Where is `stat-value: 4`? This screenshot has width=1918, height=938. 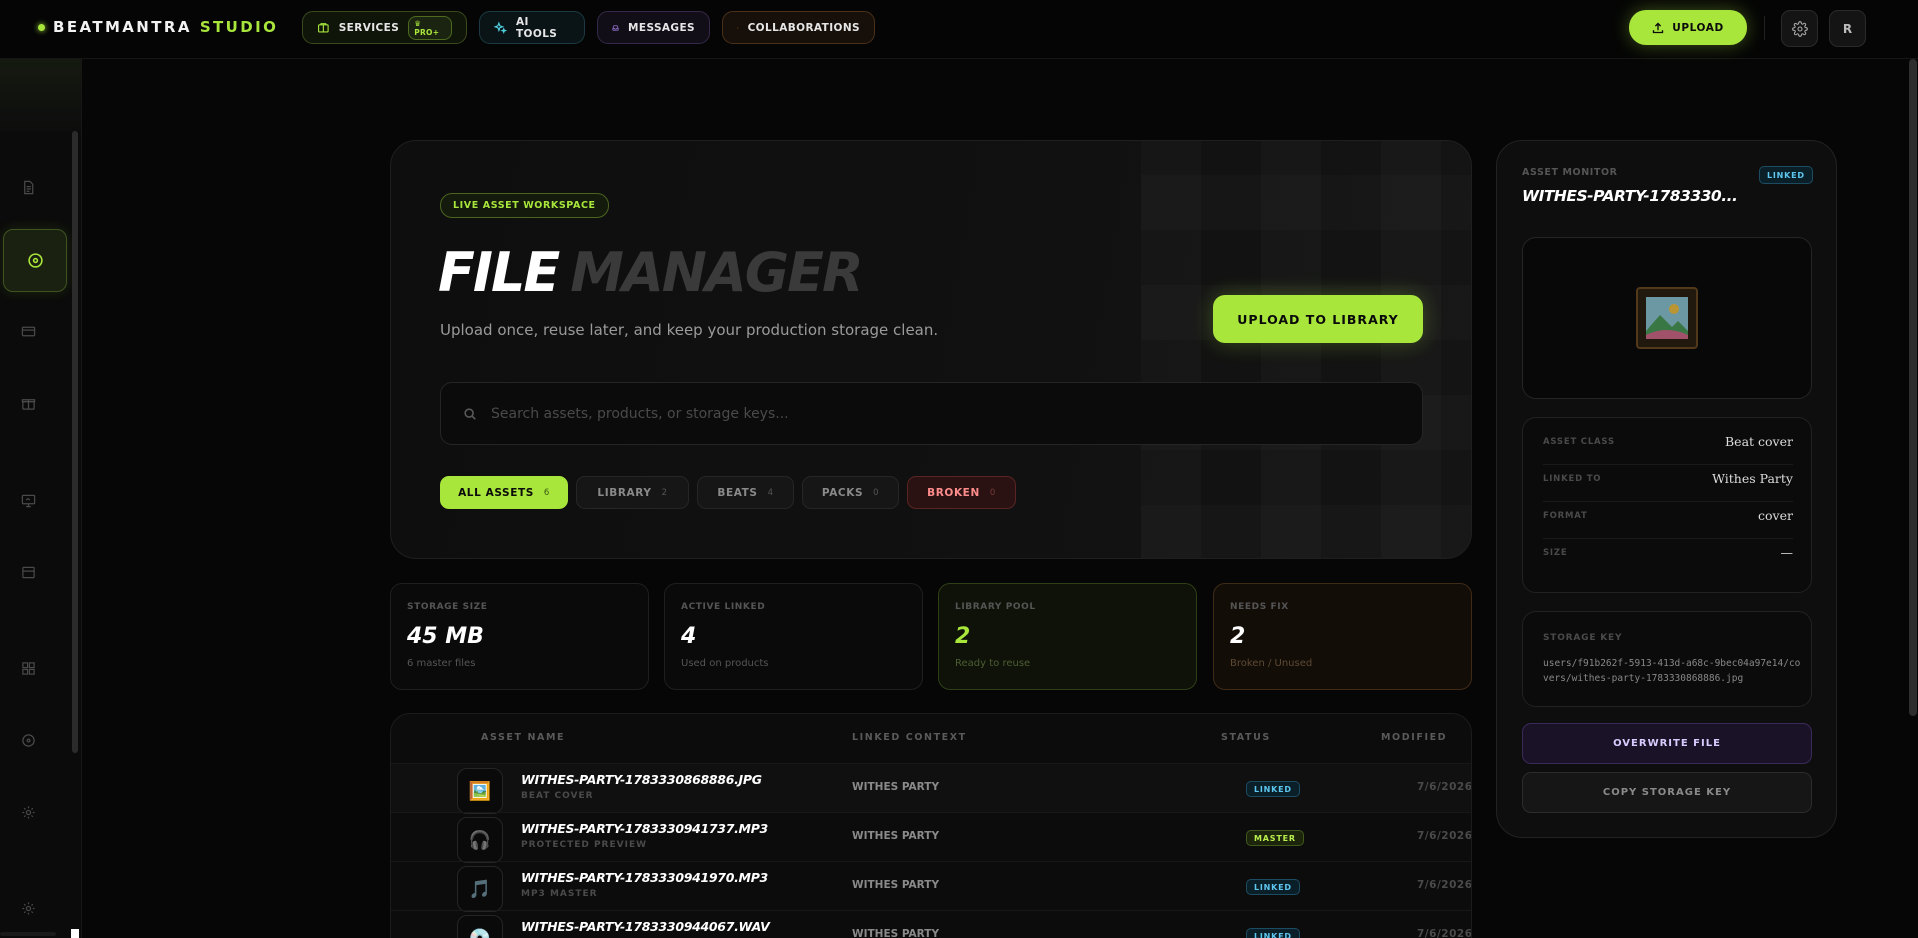
stat-value: 4 is located at coordinates (689, 636).